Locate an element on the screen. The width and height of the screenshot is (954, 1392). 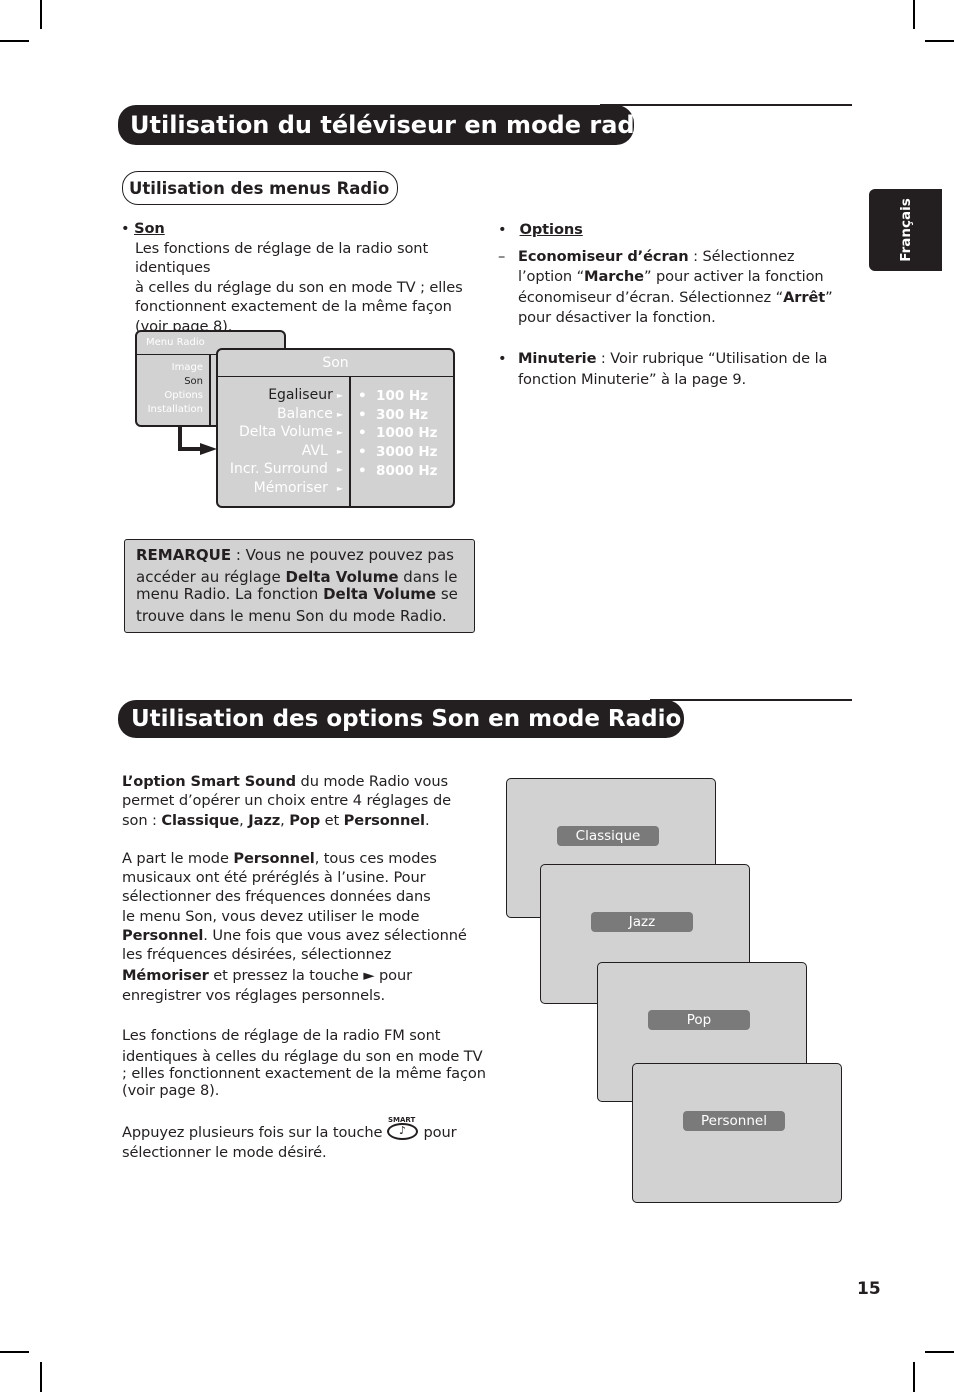
language-tab-label: Français is located at coordinates (905, 230).